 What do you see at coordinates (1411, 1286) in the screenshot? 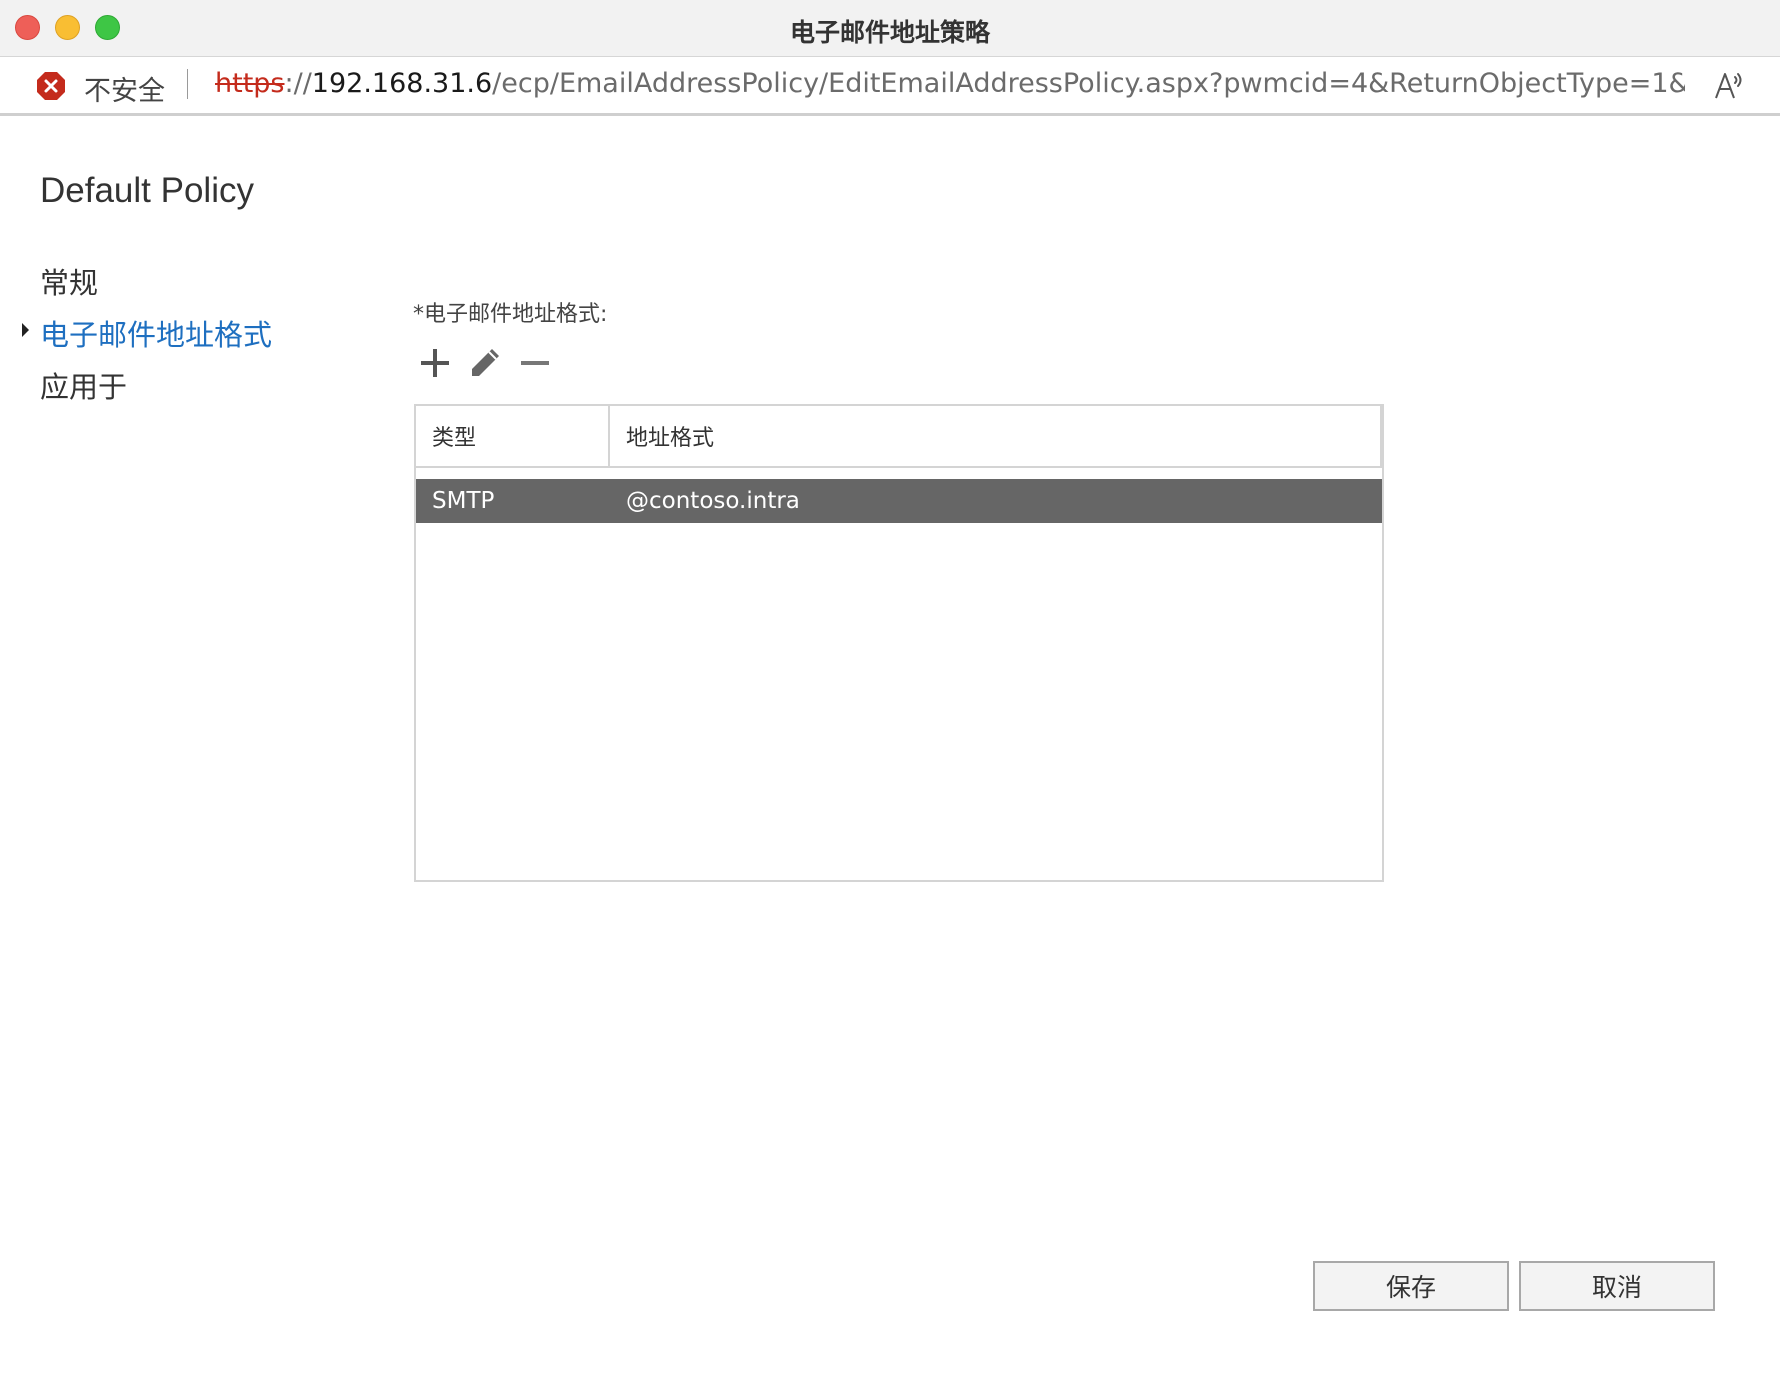
I see `save-button: 保存` at bounding box center [1411, 1286].